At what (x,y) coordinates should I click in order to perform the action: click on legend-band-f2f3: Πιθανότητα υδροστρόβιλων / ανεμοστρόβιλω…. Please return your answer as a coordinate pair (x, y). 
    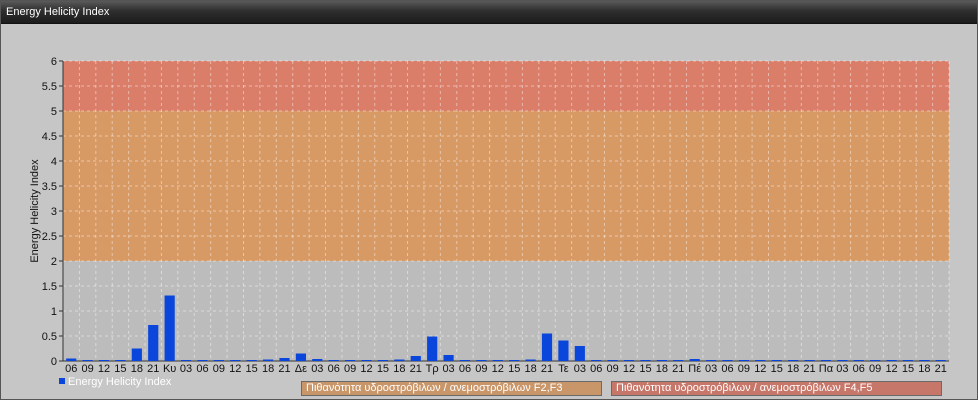
    Looking at the image, I should click on (451, 388).